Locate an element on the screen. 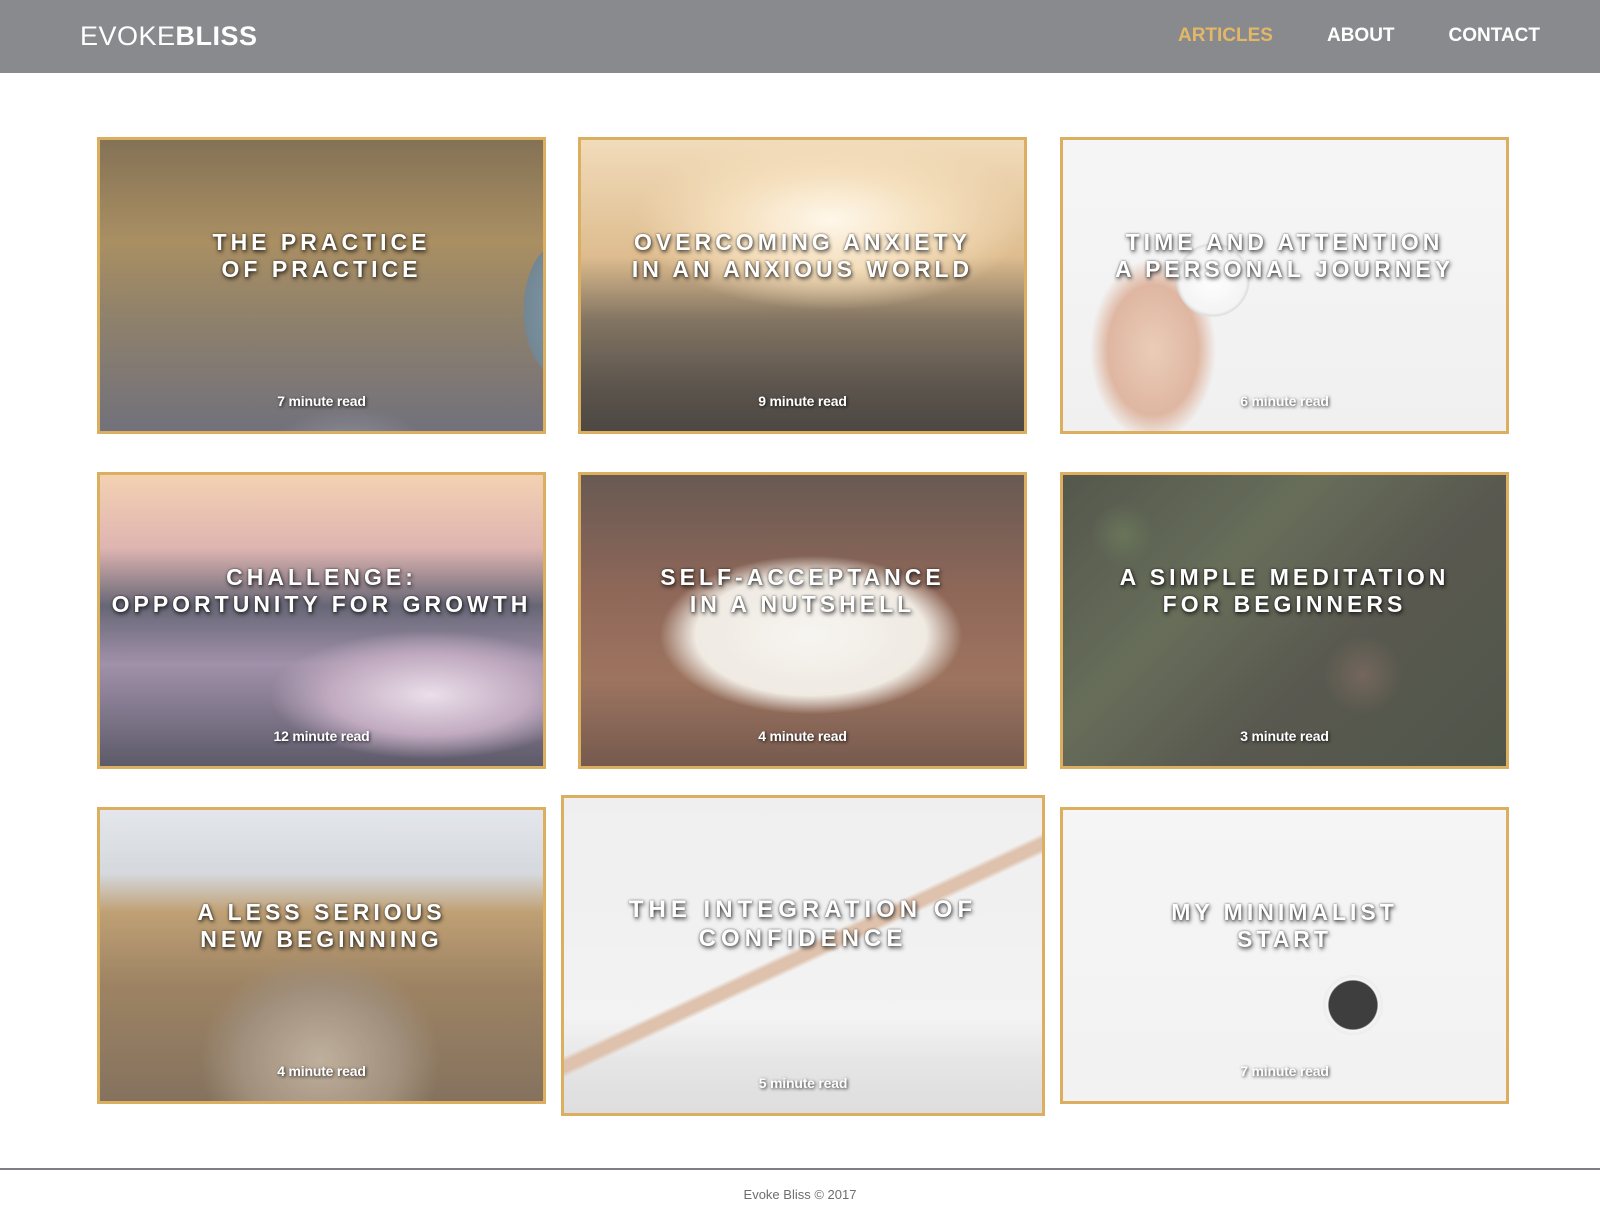 Image resolution: width=1600 pixels, height=1217 pixels. read-time: 5 minute read is located at coordinates (803, 1083).